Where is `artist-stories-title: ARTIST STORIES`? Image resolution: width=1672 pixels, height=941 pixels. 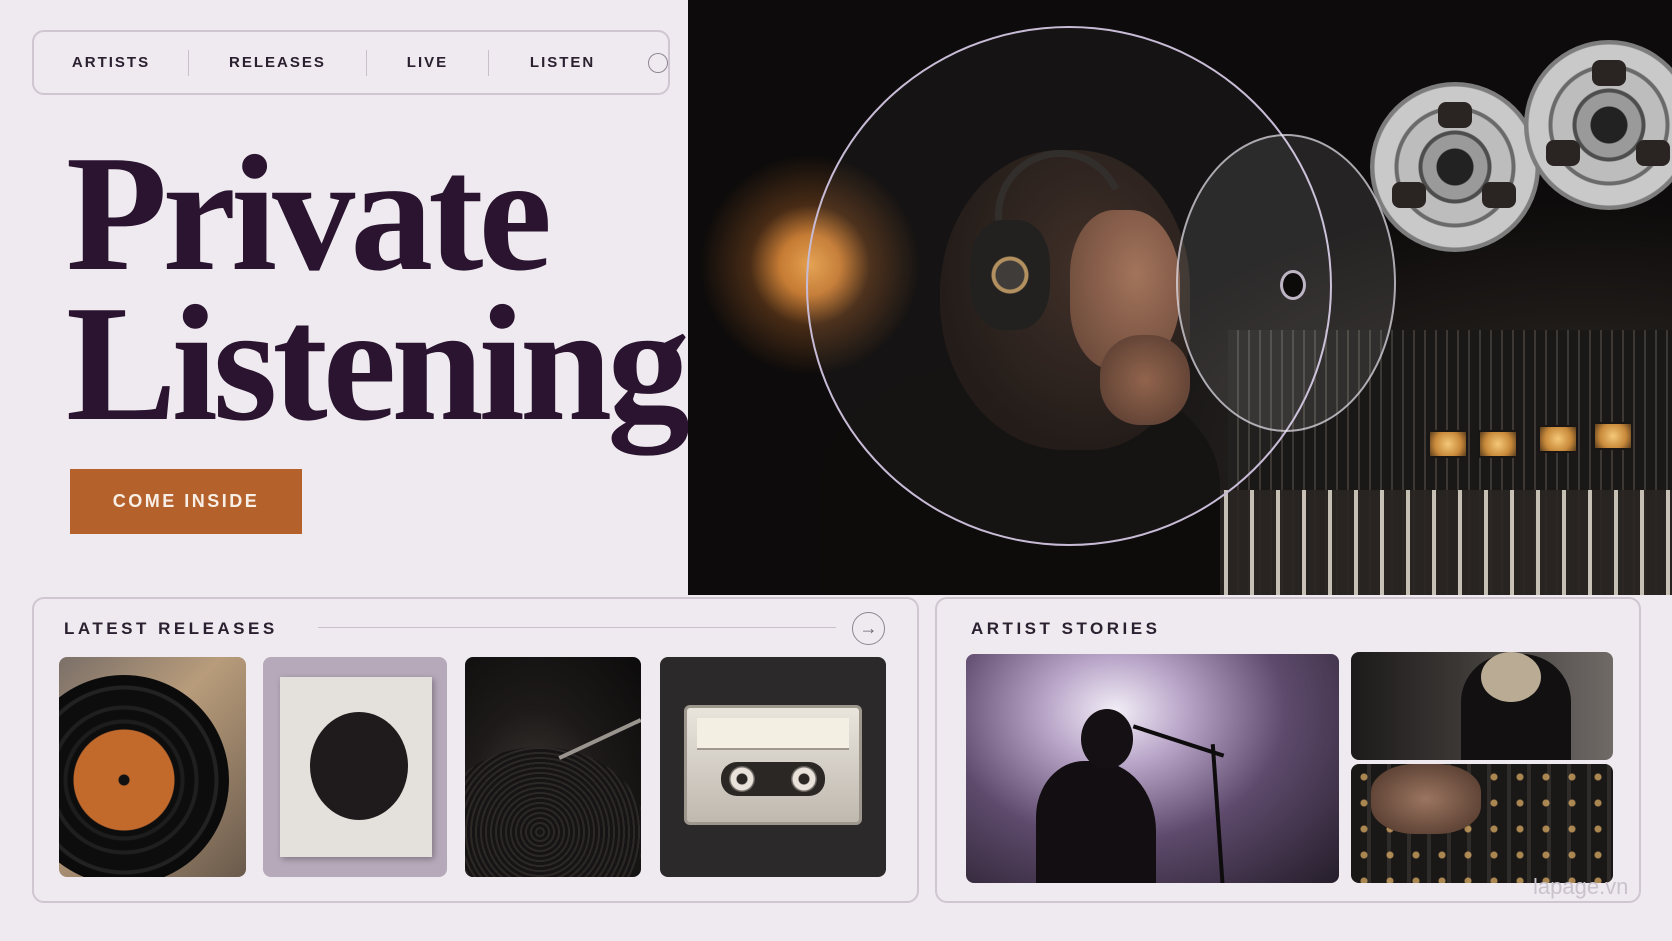 artist-stories-title: ARTIST STORIES is located at coordinates (1066, 628).